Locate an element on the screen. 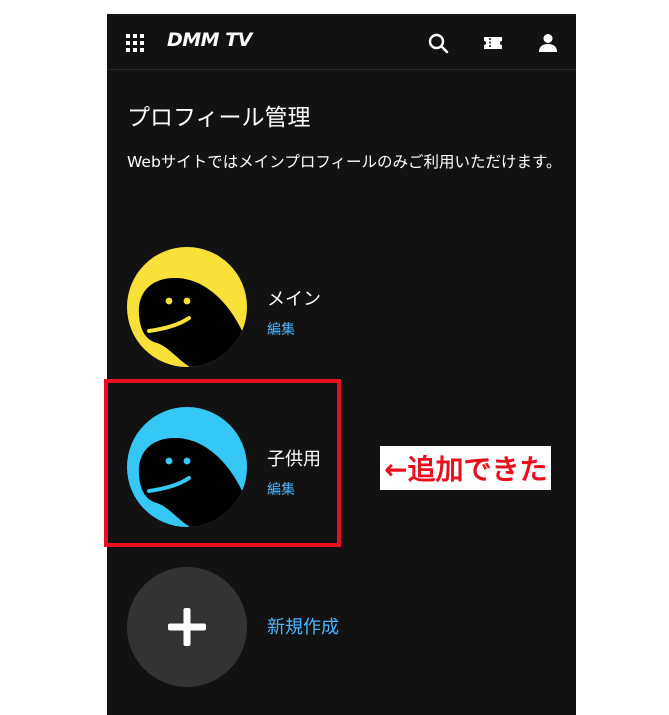  new-profile-button is located at coordinates (187, 627).